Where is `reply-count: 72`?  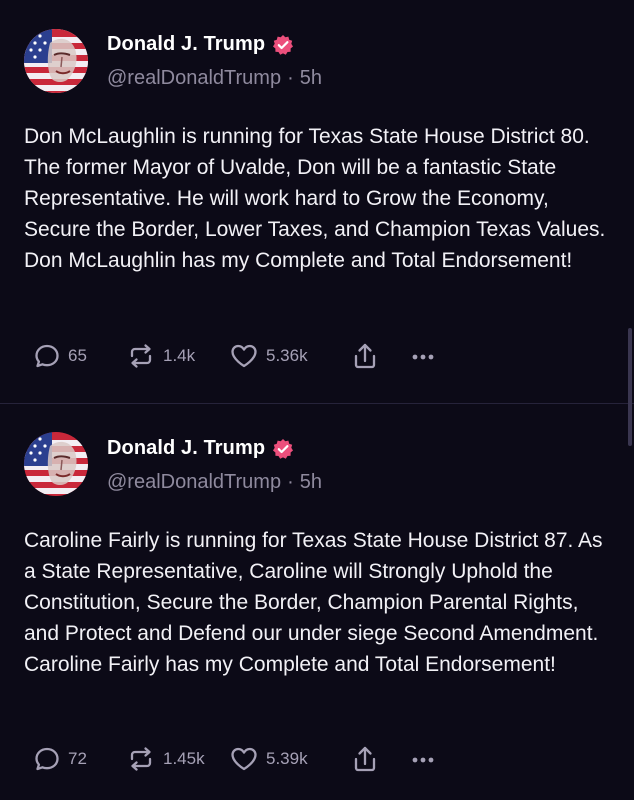
reply-count: 72 is located at coordinates (77, 758).